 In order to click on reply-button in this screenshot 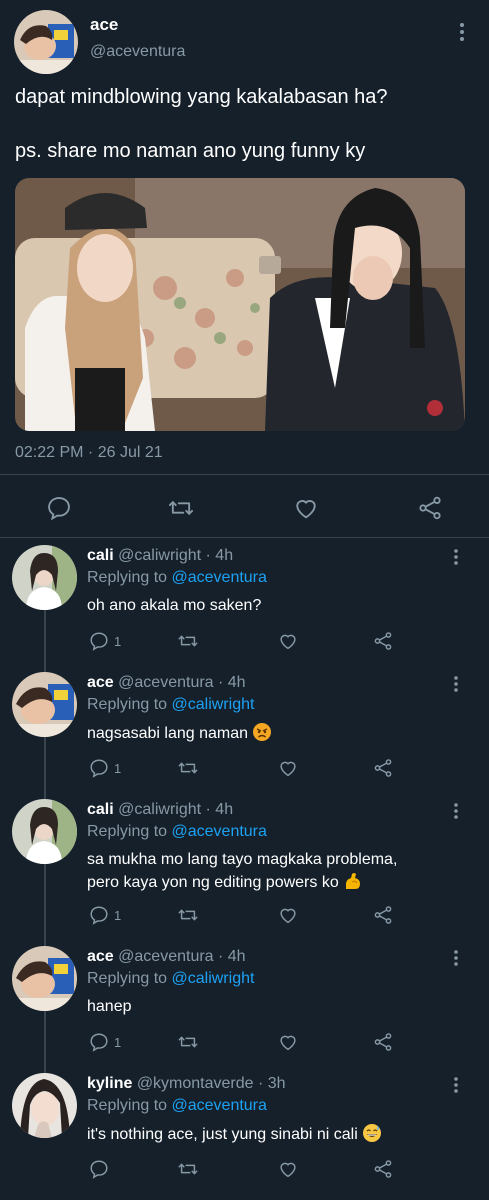, I will do `click(101, 1169)`.